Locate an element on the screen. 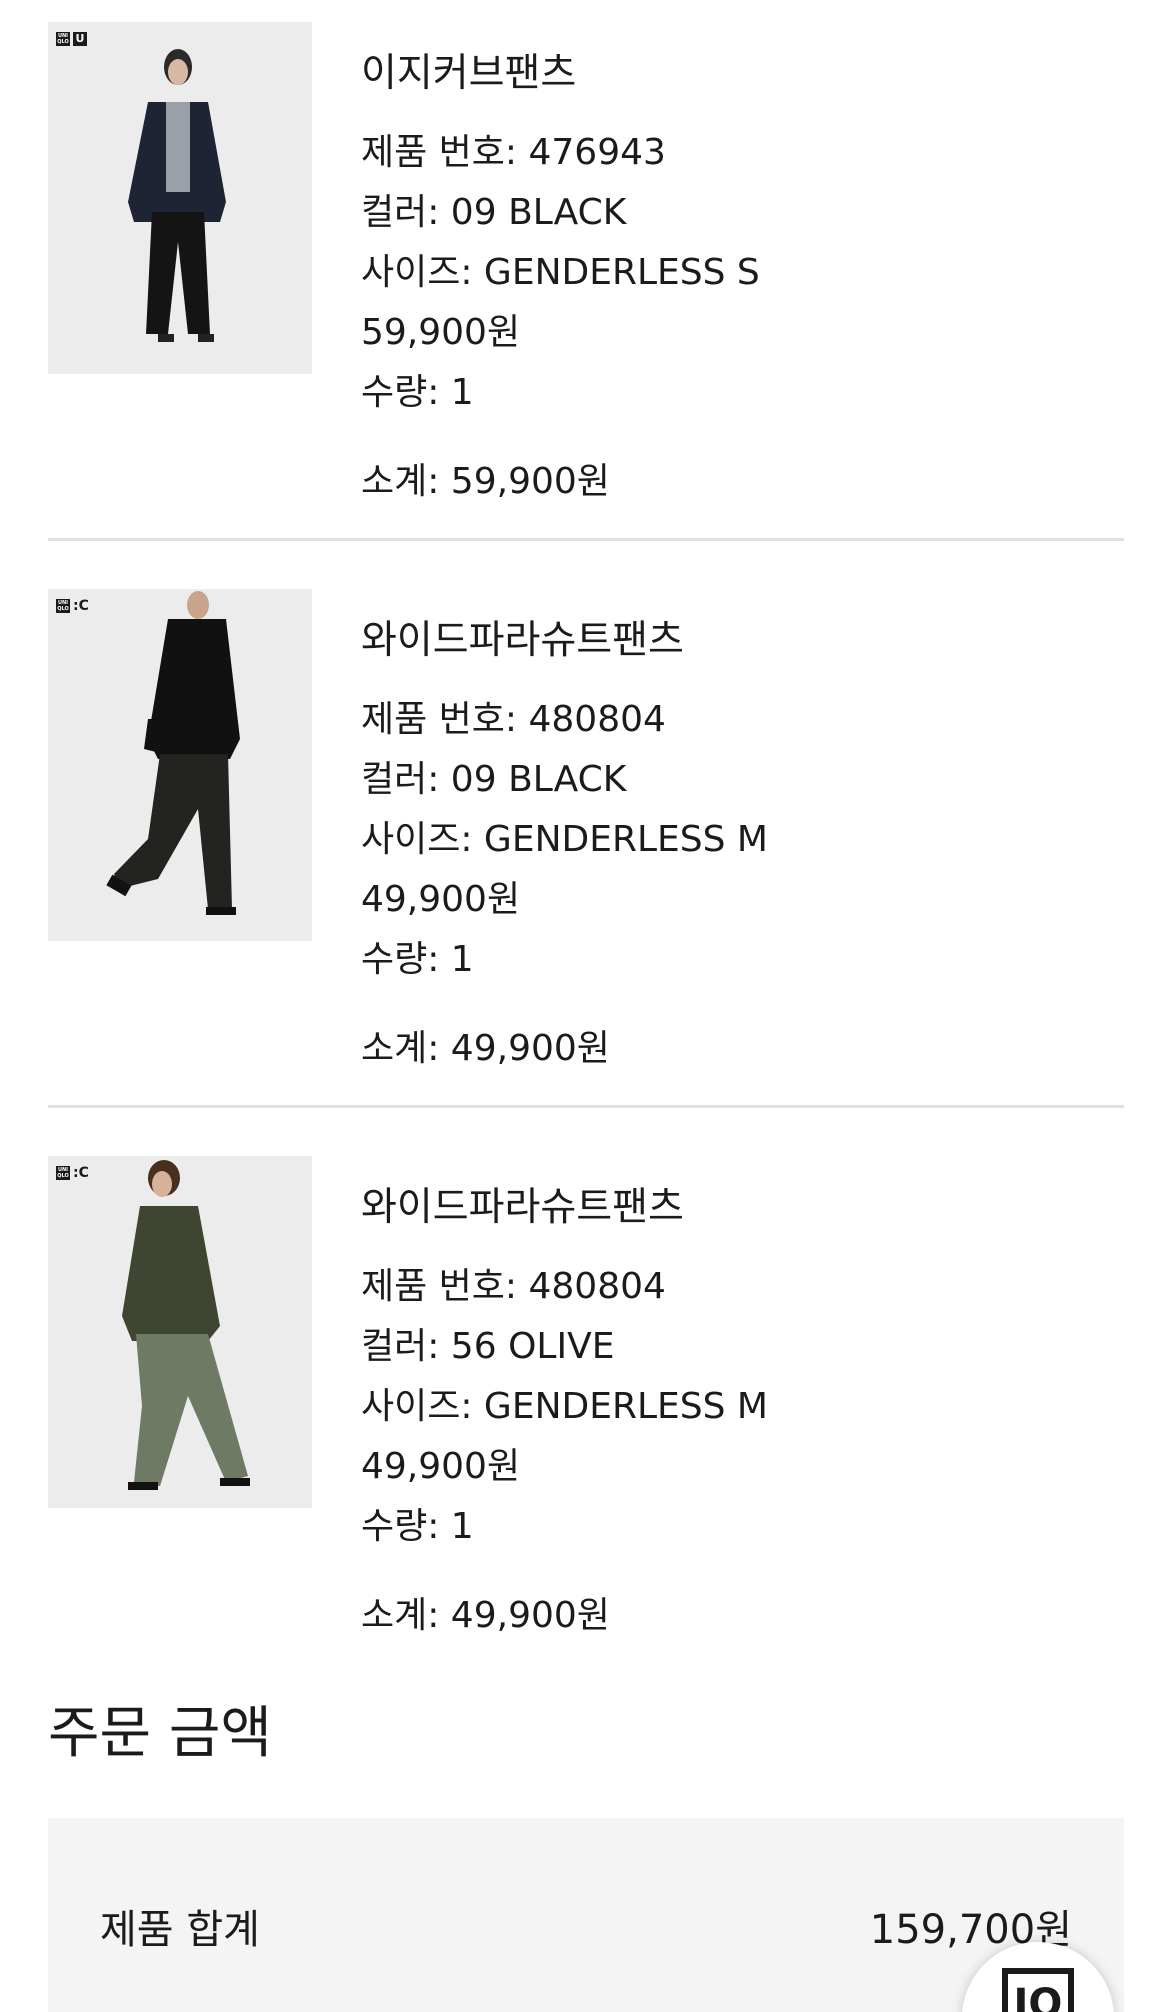 This screenshot has width=1170, height=2012. sub-brand-label: U is located at coordinates (80, 39).